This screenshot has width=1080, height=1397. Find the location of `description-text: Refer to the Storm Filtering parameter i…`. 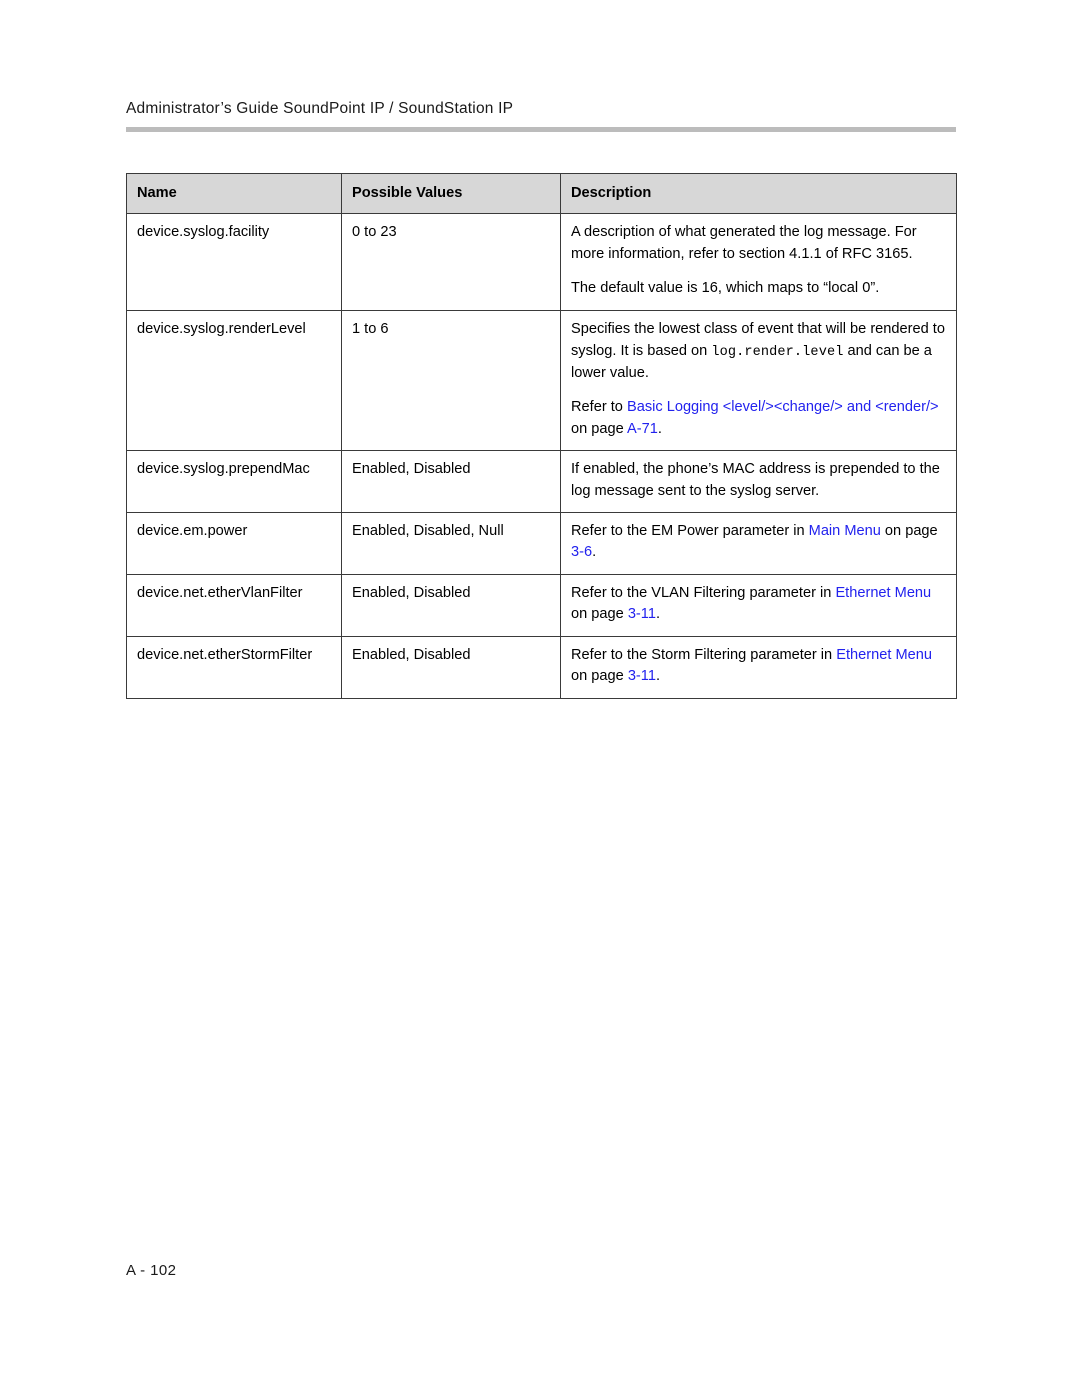

description-text: Refer to the Storm Filtering parameter i… is located at coordinates (704, 654).